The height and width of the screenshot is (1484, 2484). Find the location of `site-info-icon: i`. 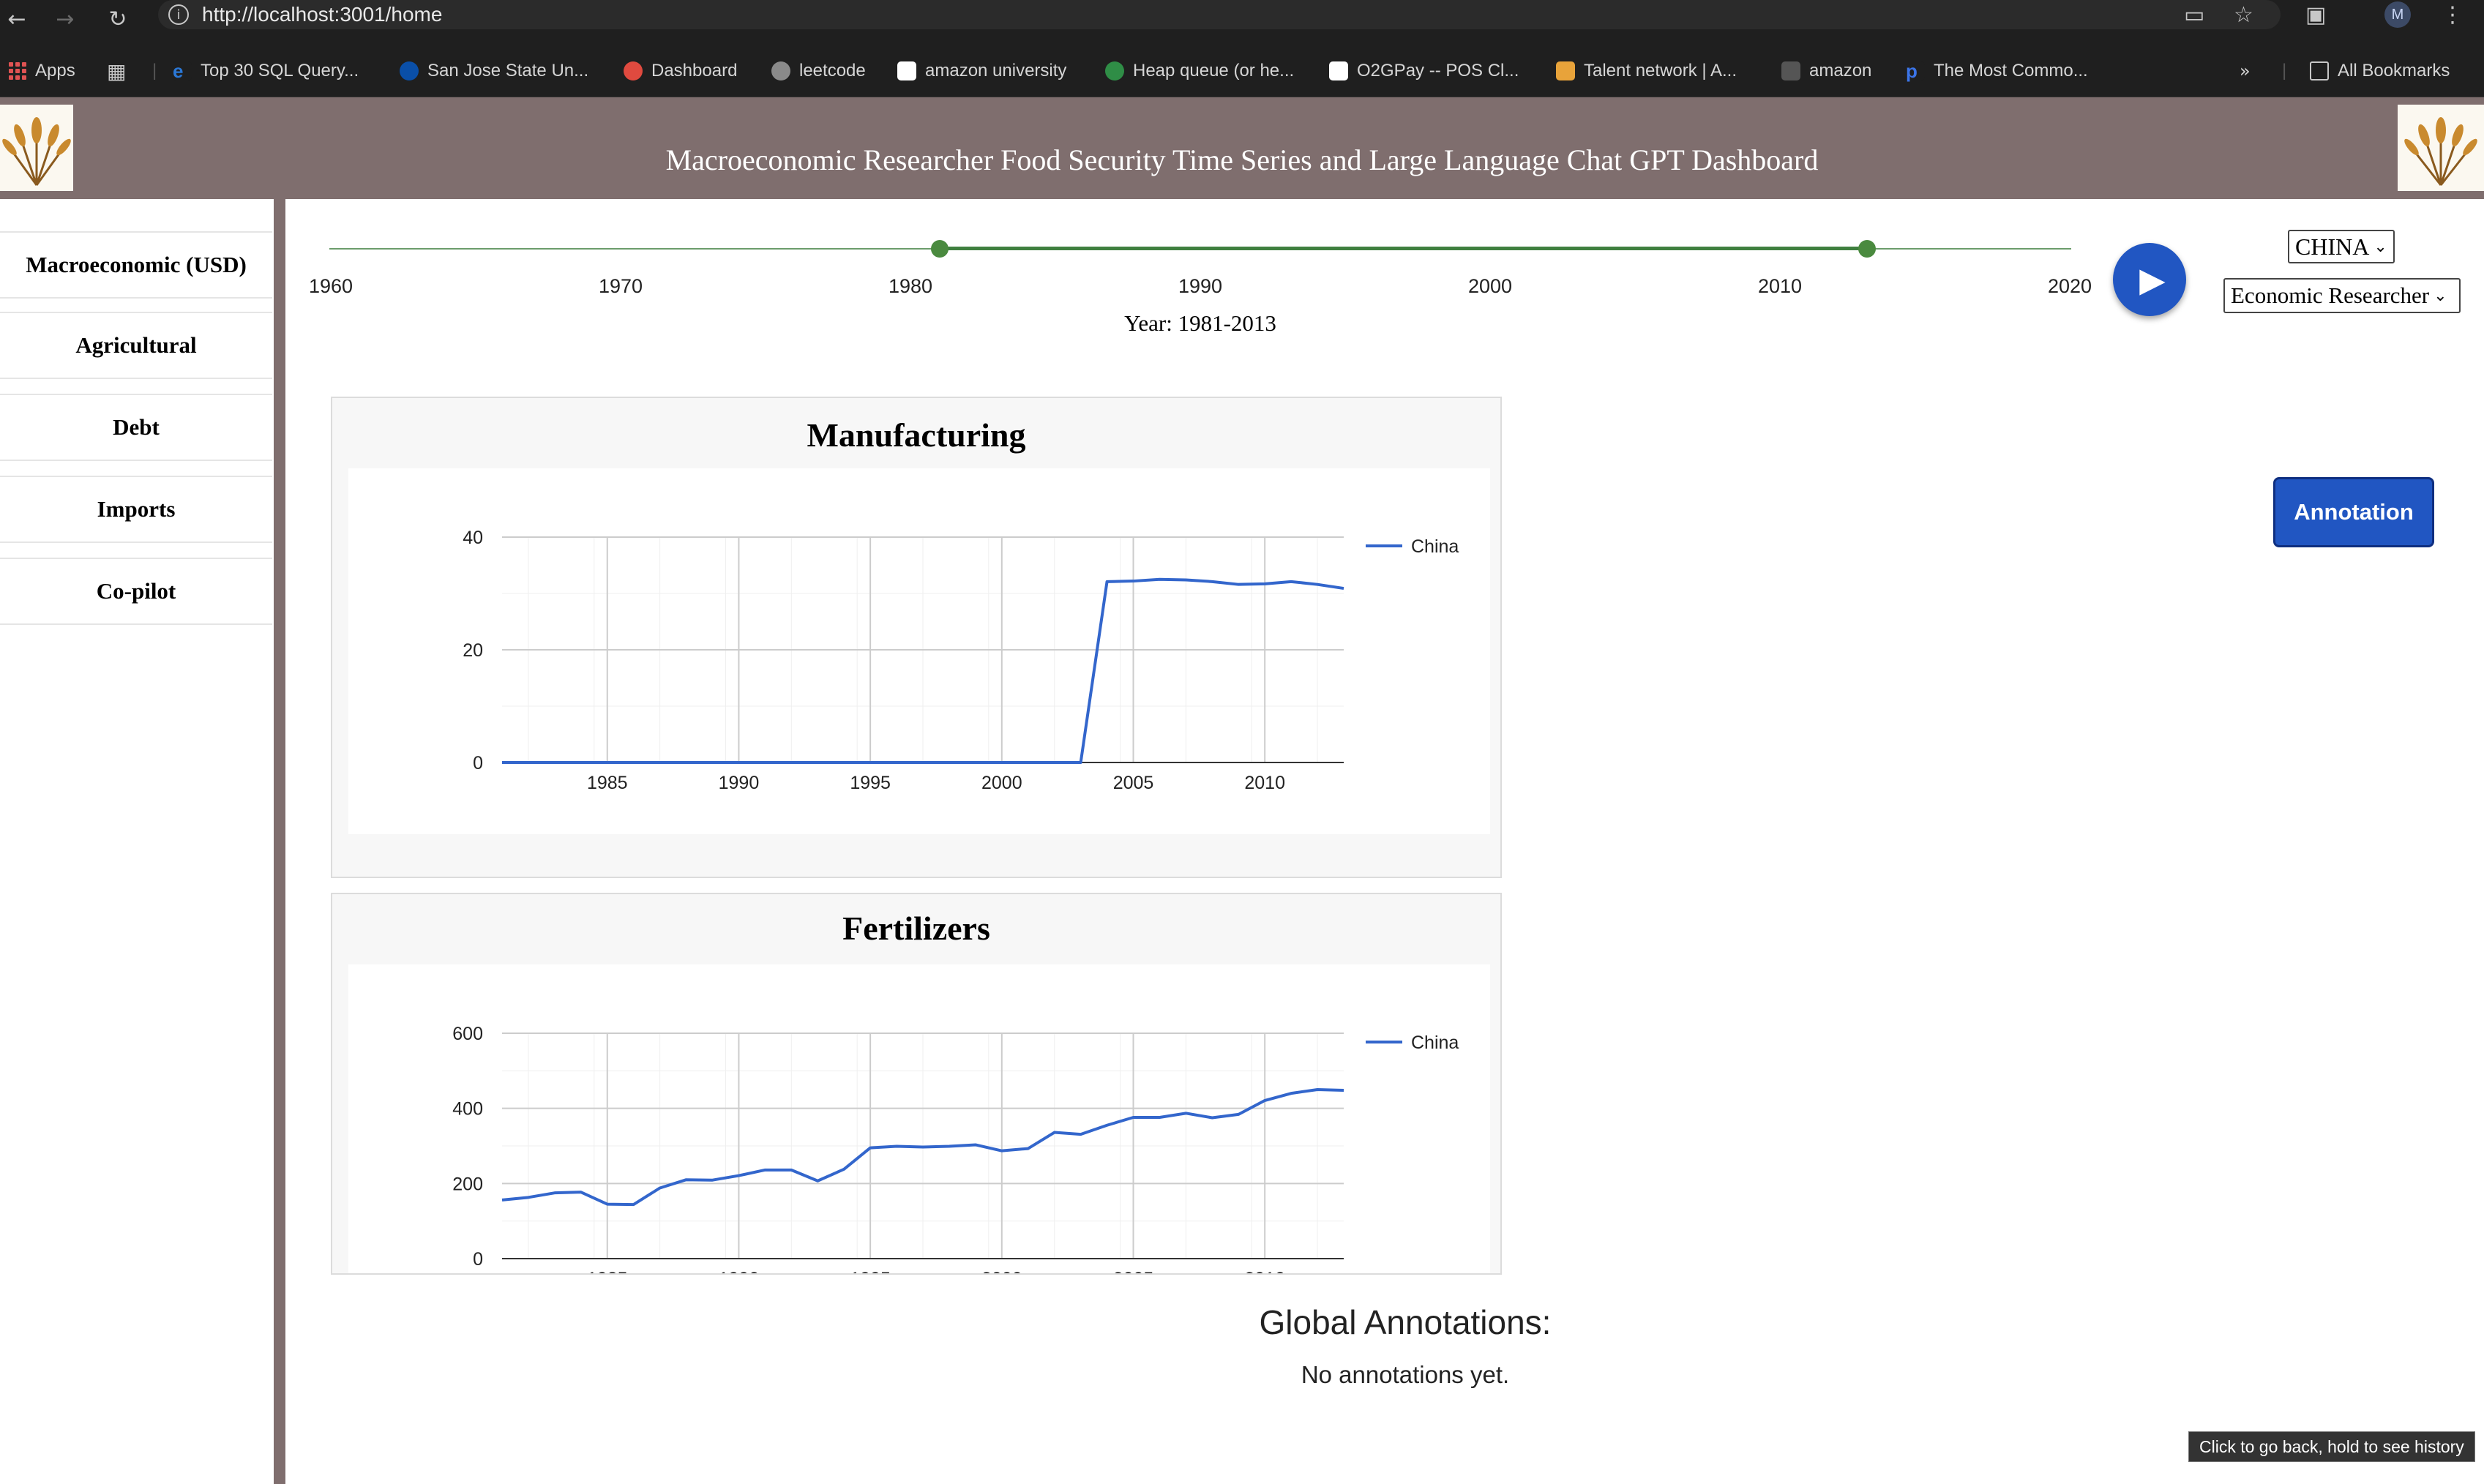

site-info-icon: i is located at coordinates (179, 14).